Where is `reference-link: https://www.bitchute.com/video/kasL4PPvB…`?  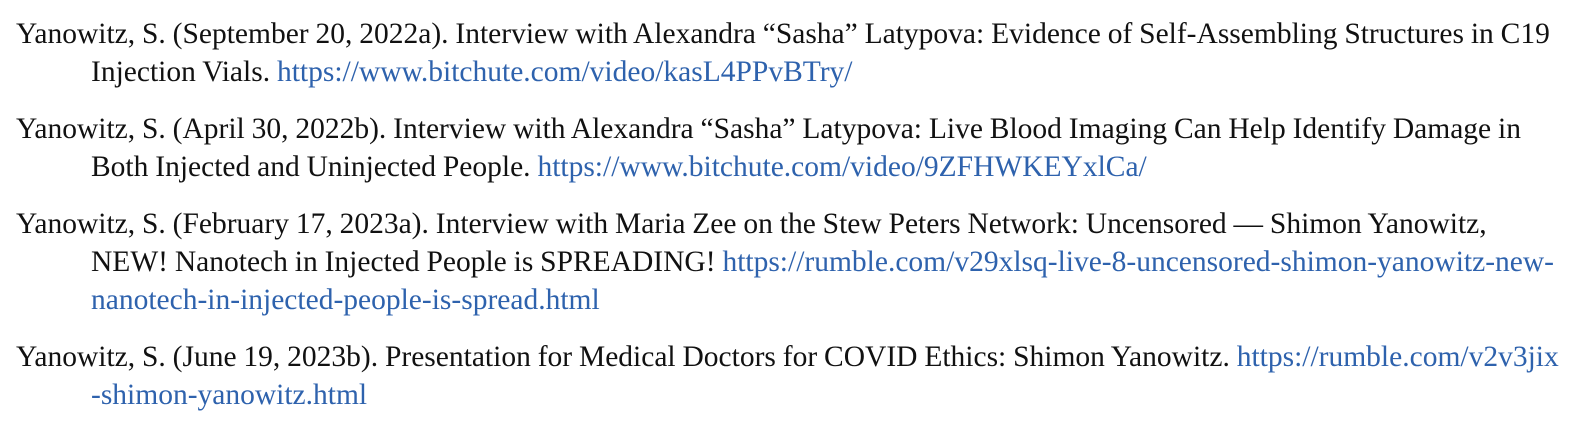
reference-link: https://www.bitchute.com/video/kasL4PPvB… is located at coordinates (565, 72).